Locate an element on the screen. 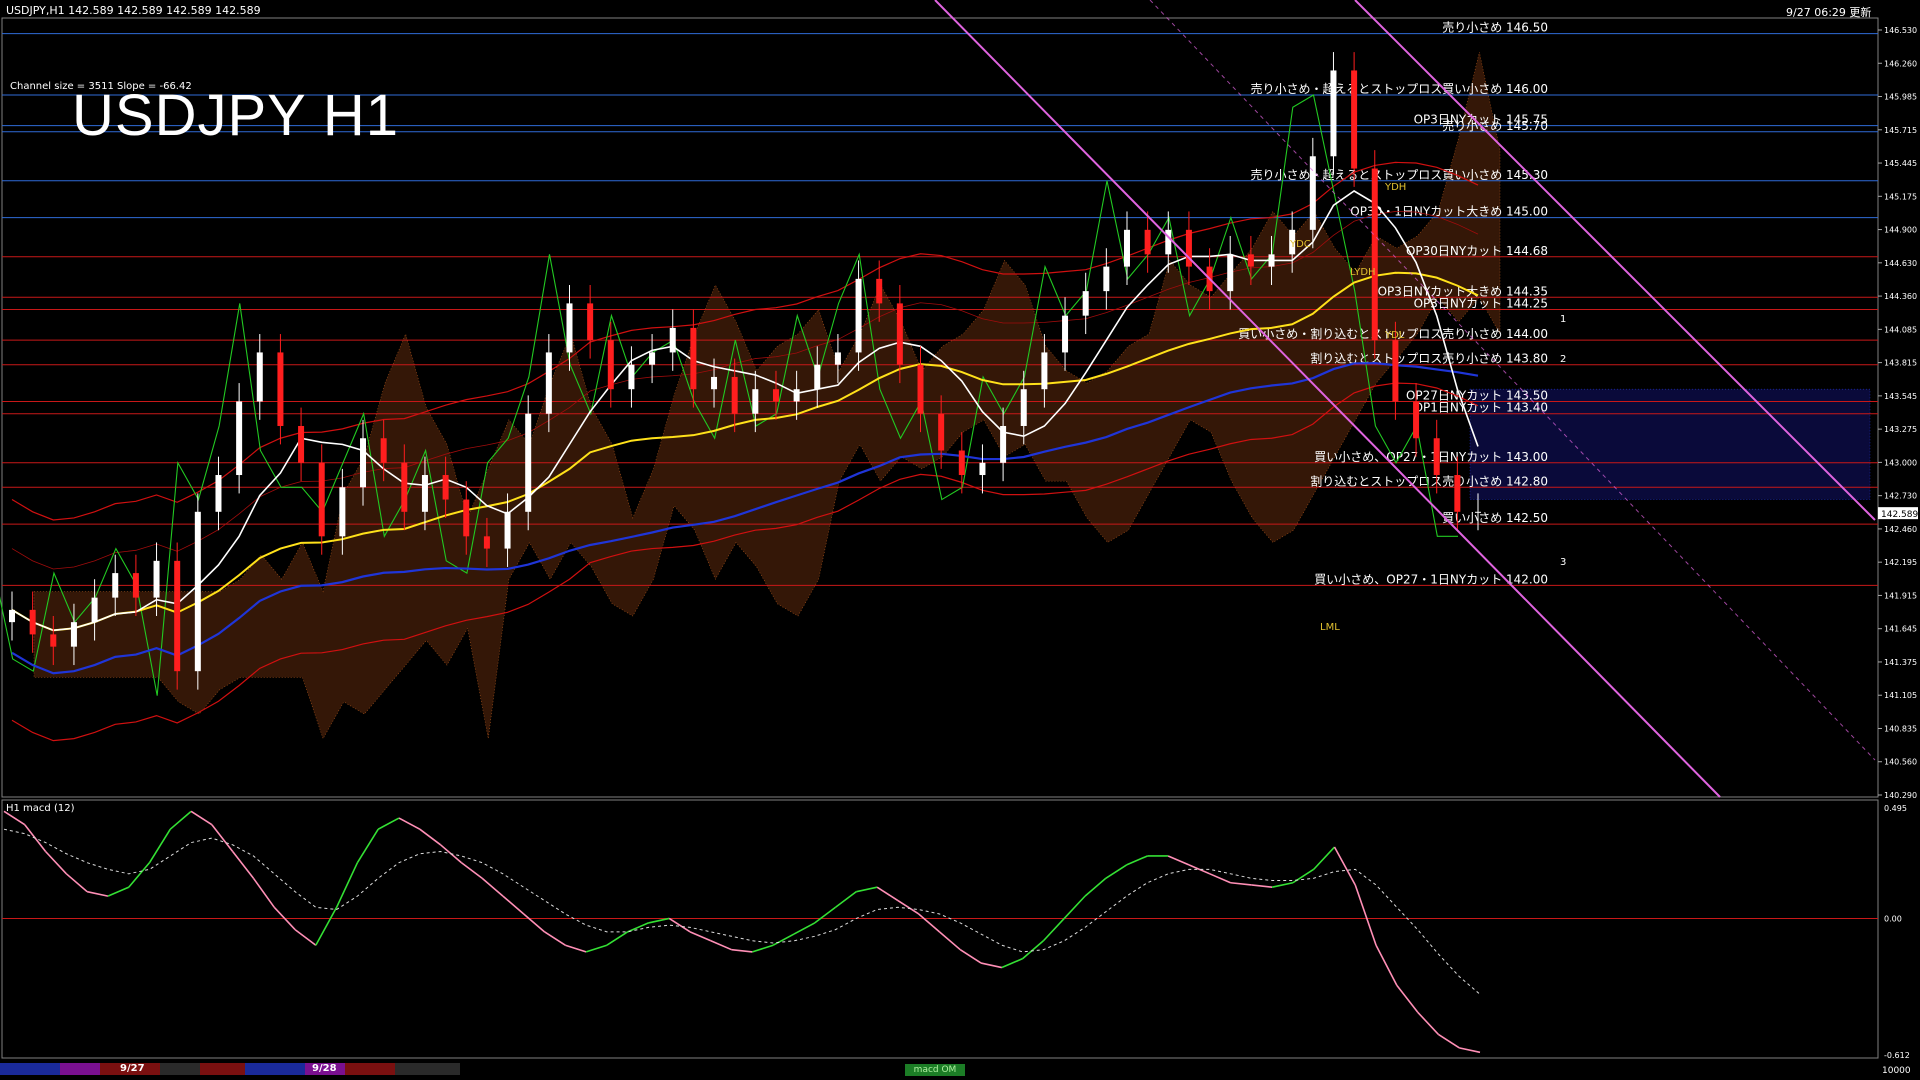 Image resolution: width=1920 pixels, height=1080 pixels. marker-3: 3 is located at coordinates (1563, 562).